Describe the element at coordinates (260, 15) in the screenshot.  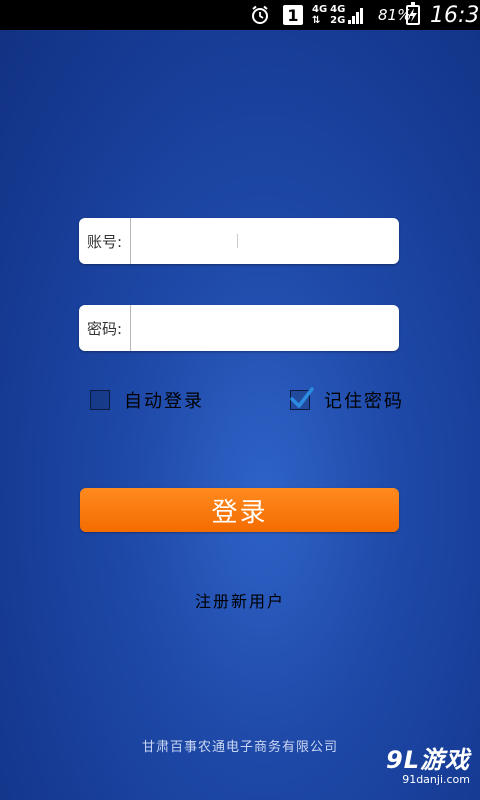
I see `alarm-icon` at that location.